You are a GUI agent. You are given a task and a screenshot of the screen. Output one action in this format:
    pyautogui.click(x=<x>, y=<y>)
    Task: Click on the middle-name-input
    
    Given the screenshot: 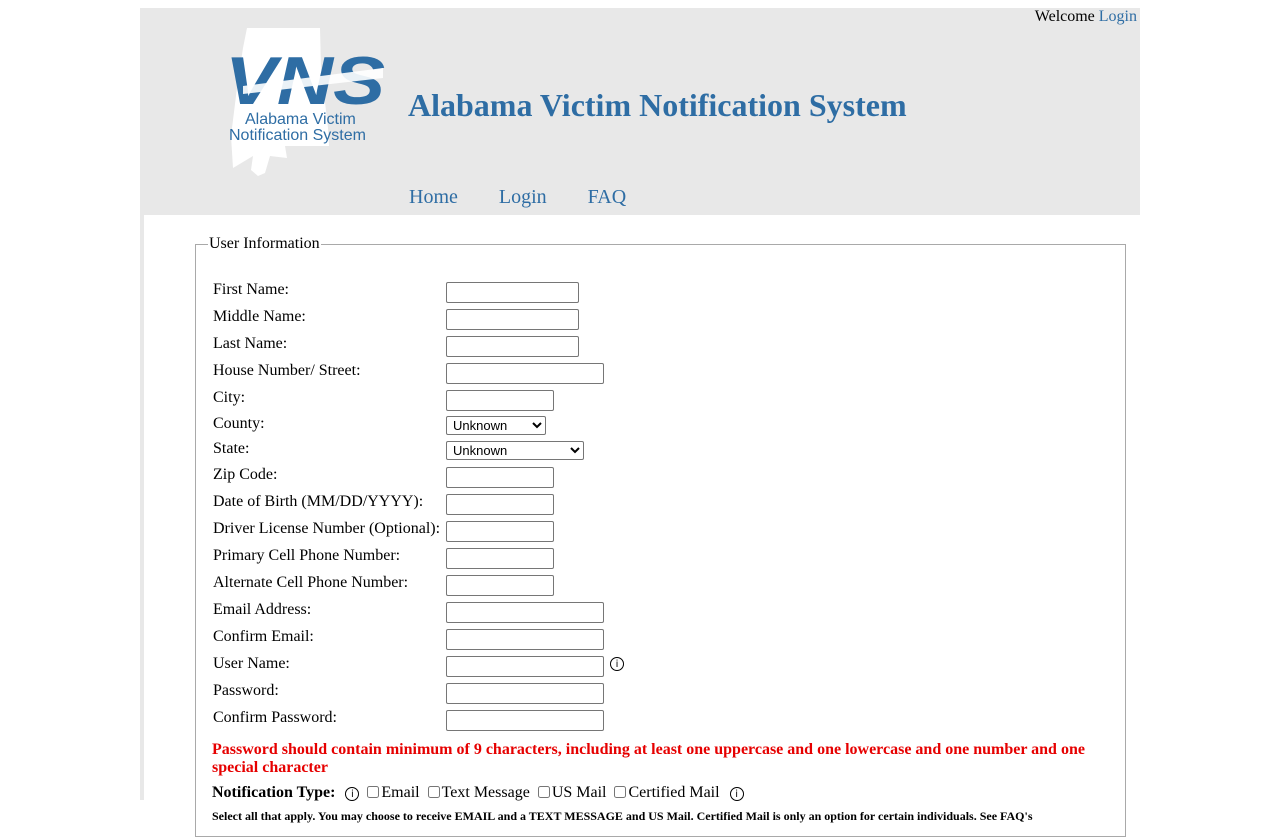 What is the action you would take?
    pyautogui.click(x=512, y=319)
    